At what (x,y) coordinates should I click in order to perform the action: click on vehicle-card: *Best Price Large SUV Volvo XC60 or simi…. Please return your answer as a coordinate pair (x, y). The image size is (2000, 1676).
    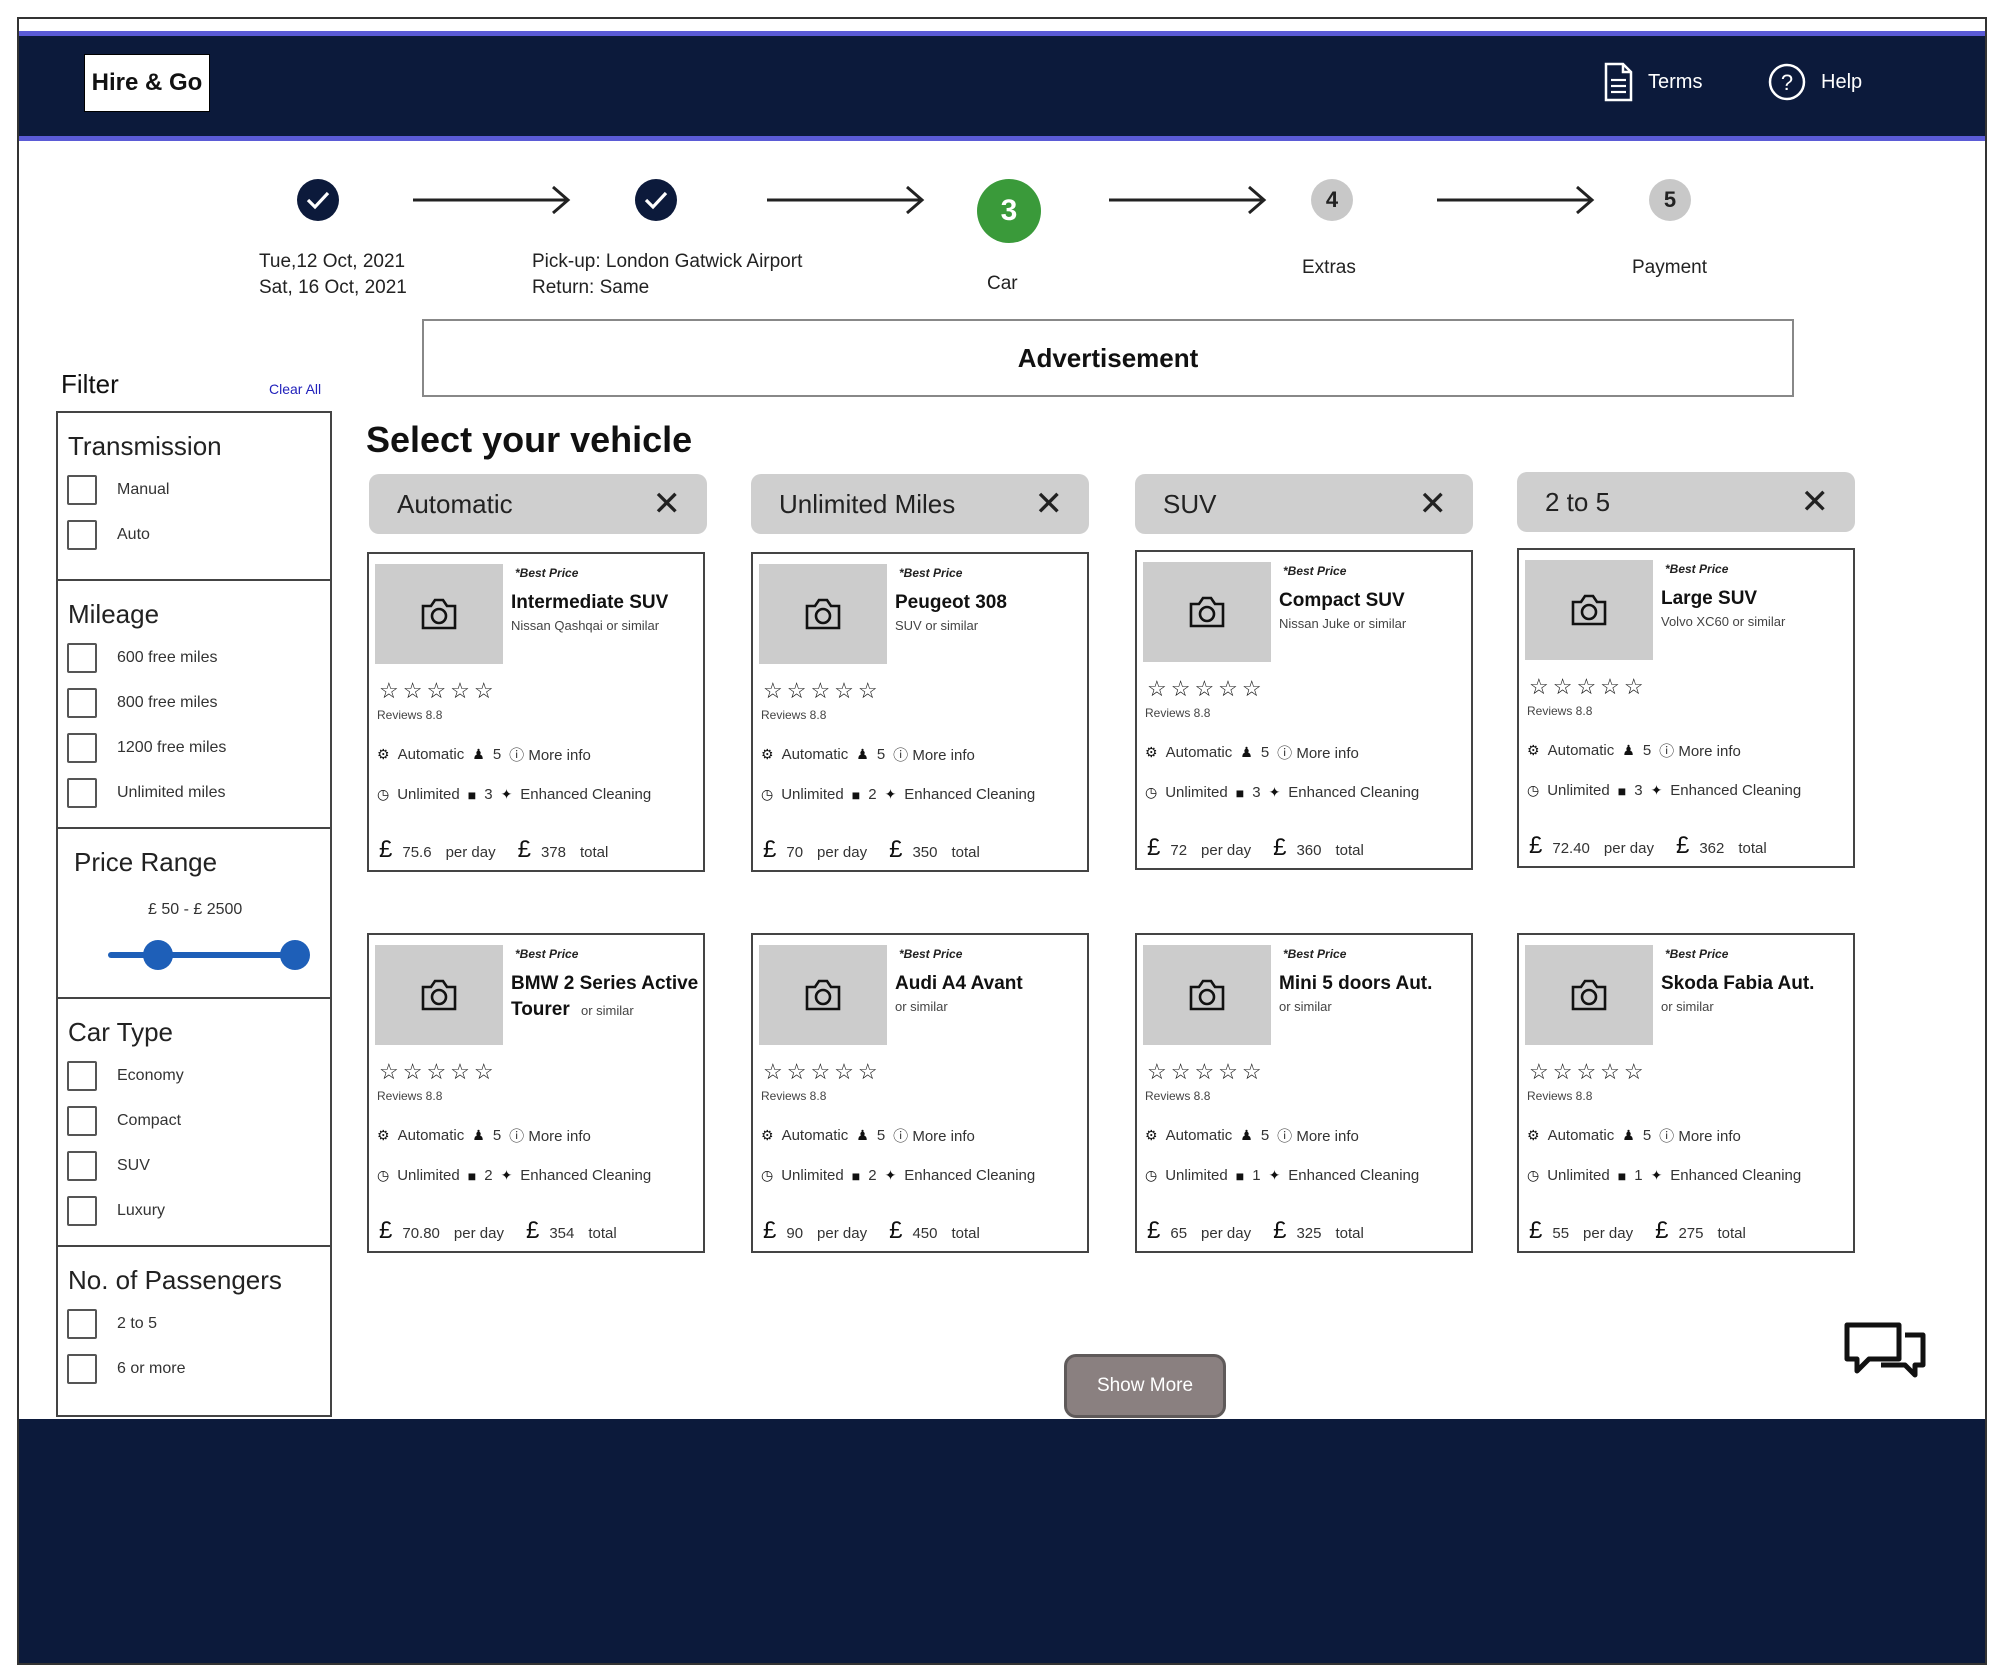
    Looking at the image, I should click on (1686, 708).